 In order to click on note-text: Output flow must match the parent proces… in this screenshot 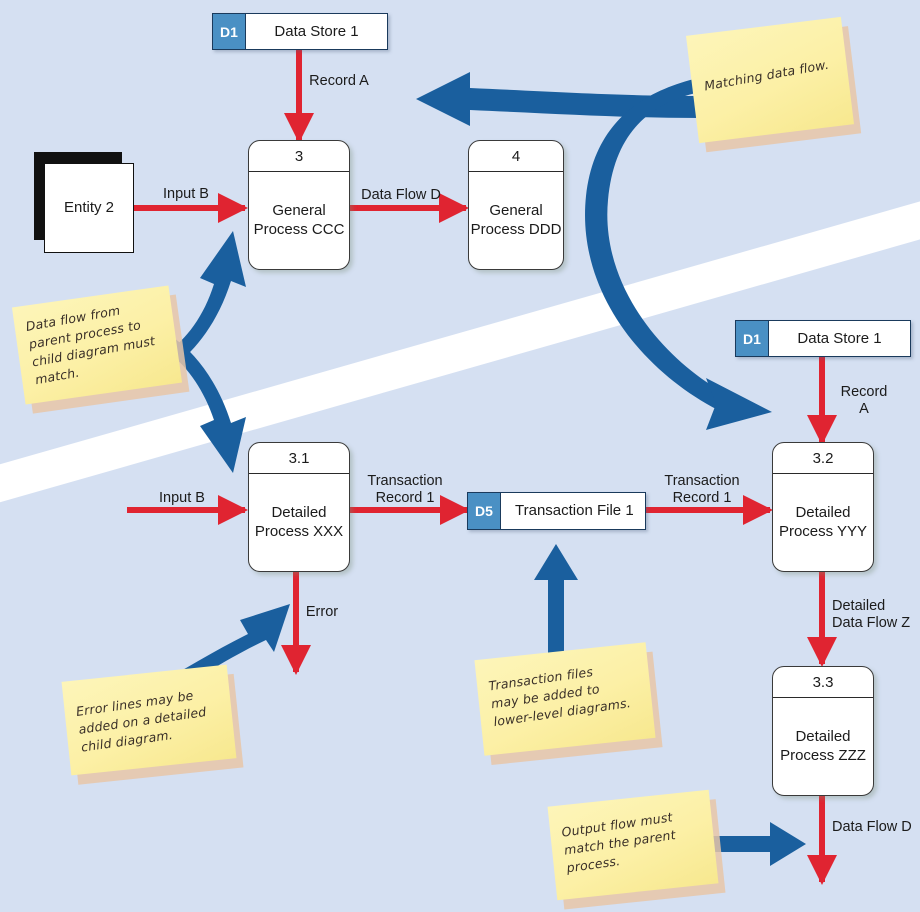, I will do `click(618, 842)`.